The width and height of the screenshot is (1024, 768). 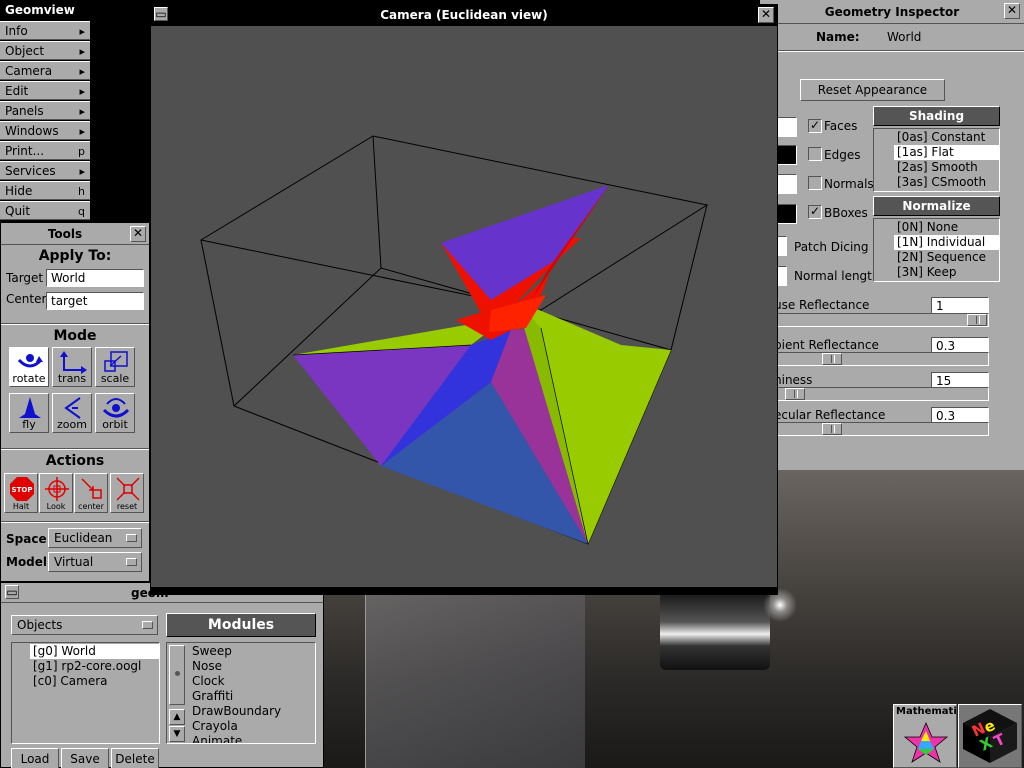 I want to click on shading-option: [0as] Constant, so click(x=946, y=137).